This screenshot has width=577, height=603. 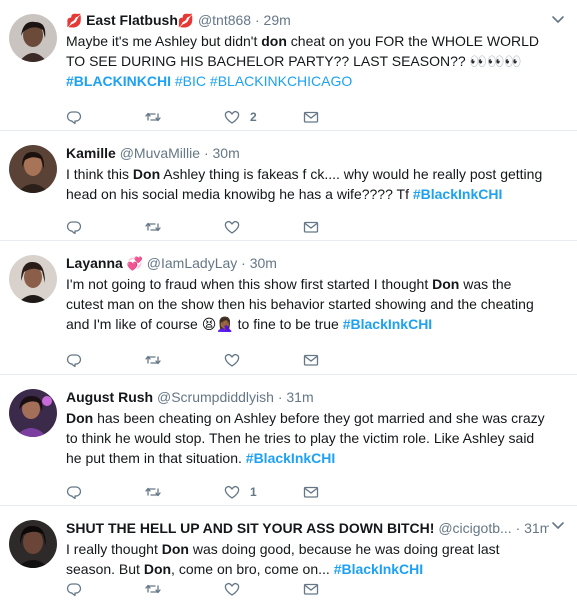 I want to click on like-button: 2, so click(x=263, y=117).